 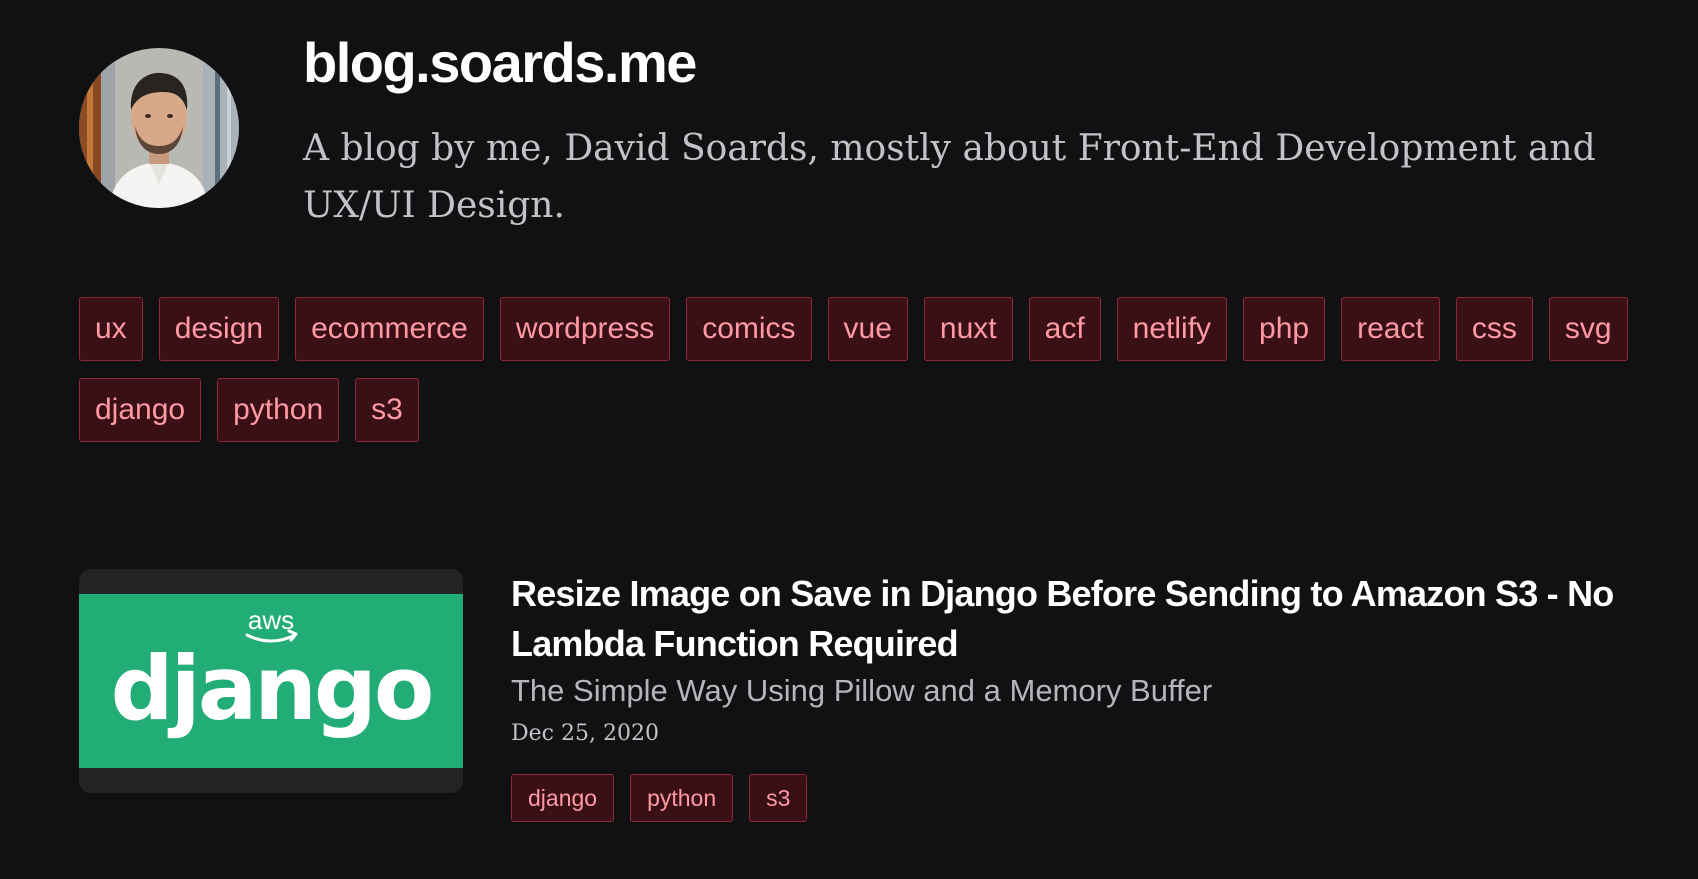 What do you see at coordinates (1172, 329) in the screenshot?
I see `tag-link: netlify` at bounding box center [1172, 329].